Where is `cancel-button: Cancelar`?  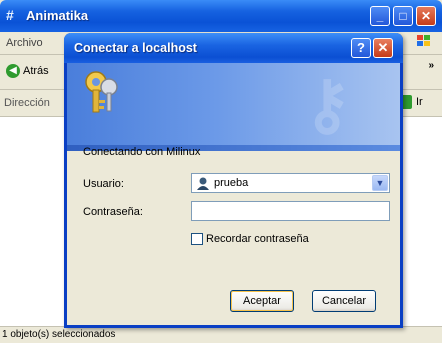
cancel-button: Cancelar is located at coordinates (344, 301).